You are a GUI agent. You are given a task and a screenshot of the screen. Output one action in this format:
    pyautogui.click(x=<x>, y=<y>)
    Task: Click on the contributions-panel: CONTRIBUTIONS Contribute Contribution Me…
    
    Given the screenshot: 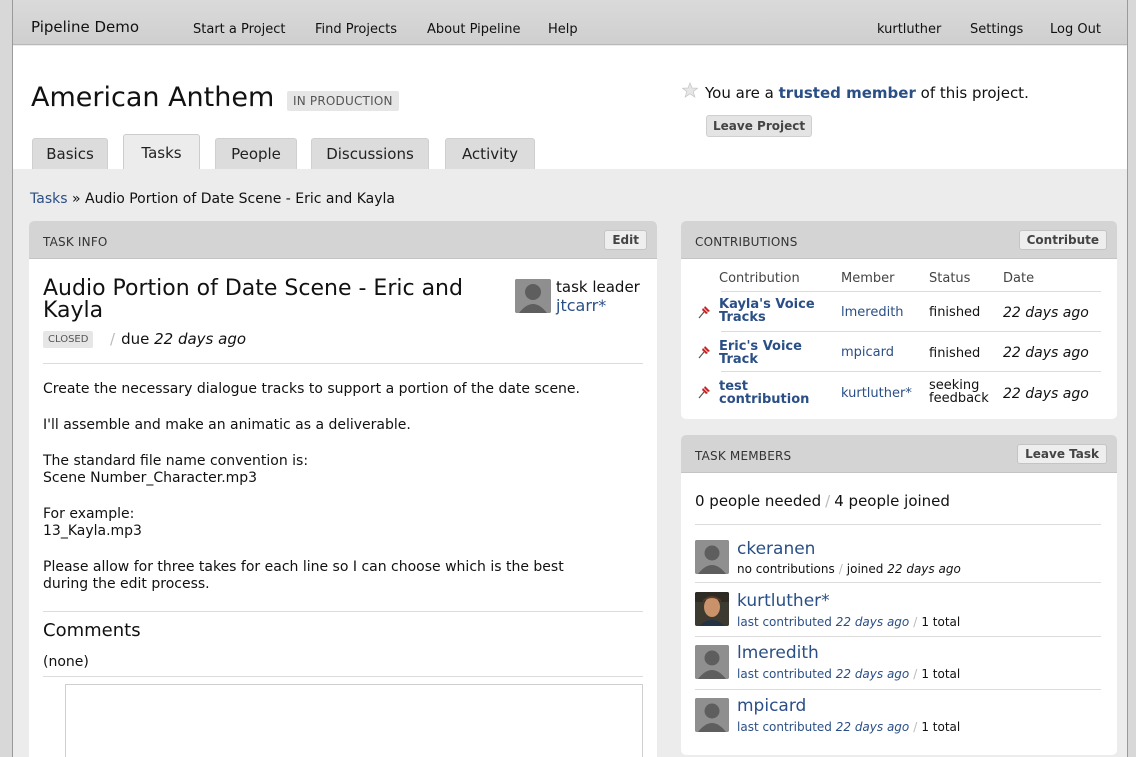 What is the action you would take?
    pyautogui.click(x=899, y=320)
    